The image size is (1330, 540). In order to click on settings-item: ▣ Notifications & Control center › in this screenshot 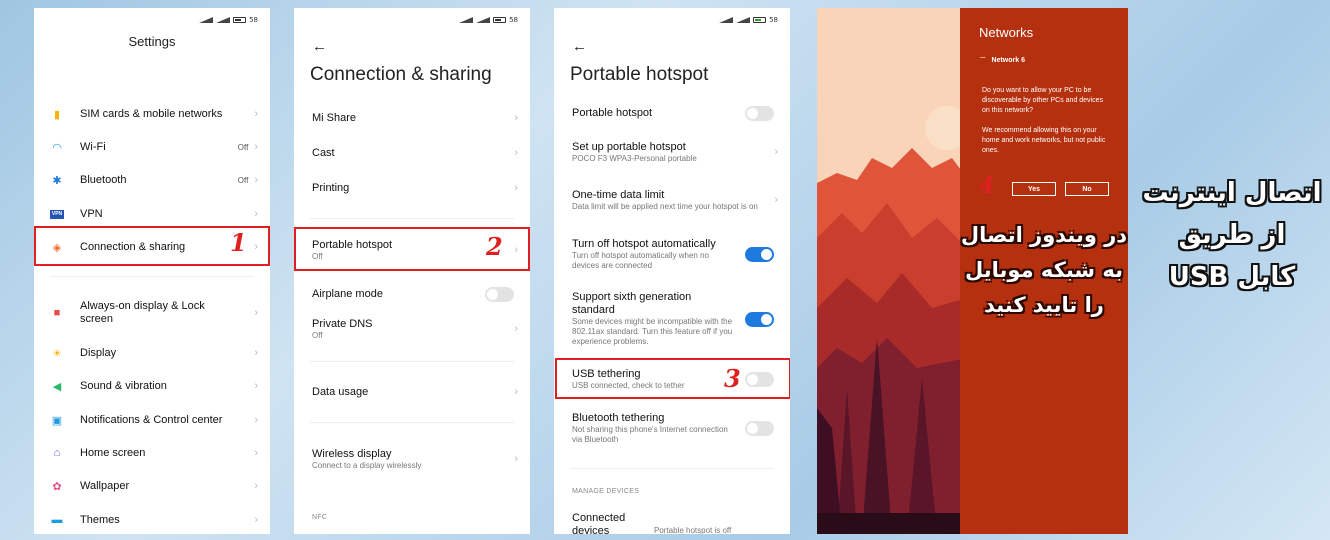, I will do `click(152, 420)`.